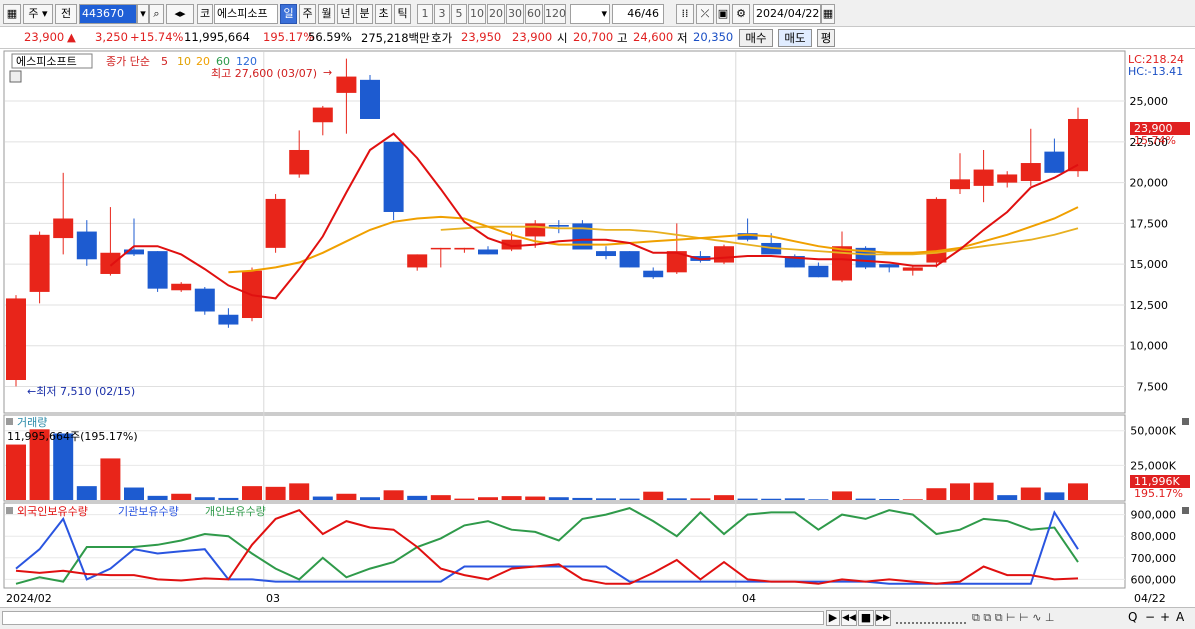 The image size is (1195, 629). I want to click on min-arrow-icon: ←, so click(31, 391).